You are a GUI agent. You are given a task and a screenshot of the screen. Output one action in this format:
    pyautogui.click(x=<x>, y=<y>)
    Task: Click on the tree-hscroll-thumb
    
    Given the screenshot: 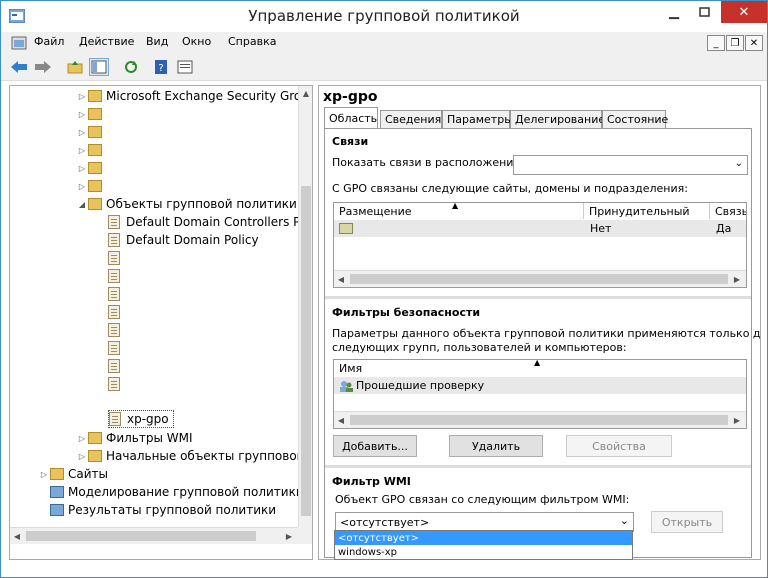 What is the action you would take?
    pyautogui.click(x=141, y=536)
    